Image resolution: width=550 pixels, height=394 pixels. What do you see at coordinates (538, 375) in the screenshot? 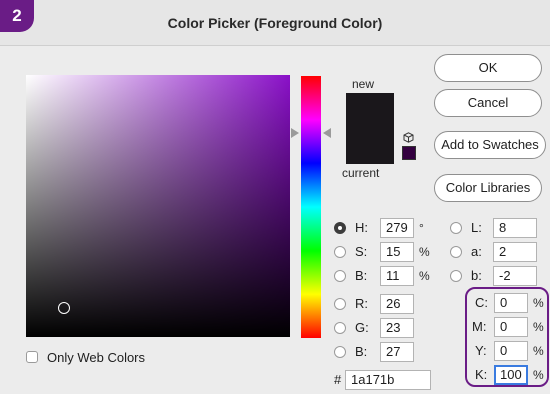
I see `k-unit: %` at bounding box center [538, 375].